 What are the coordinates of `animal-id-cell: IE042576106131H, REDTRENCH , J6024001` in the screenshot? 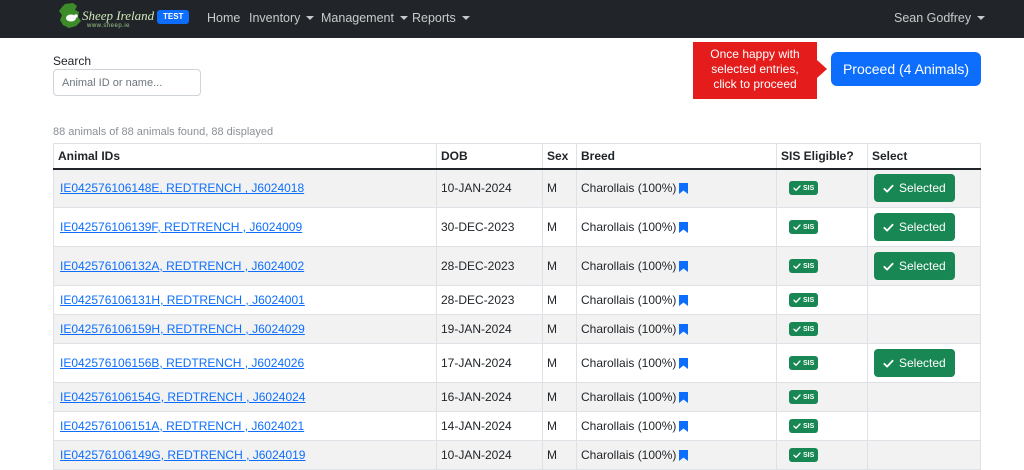 It's located at (245, 300).